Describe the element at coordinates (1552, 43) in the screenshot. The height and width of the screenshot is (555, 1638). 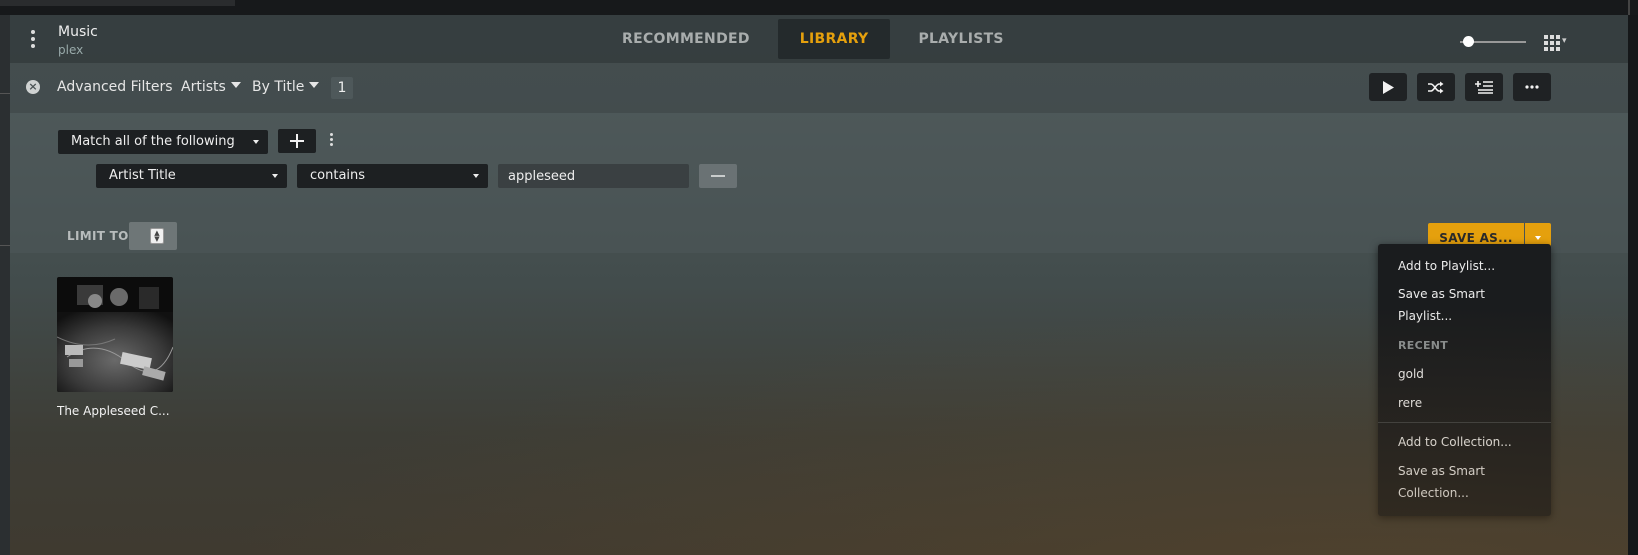
I see `grid-view-icon` at that location.